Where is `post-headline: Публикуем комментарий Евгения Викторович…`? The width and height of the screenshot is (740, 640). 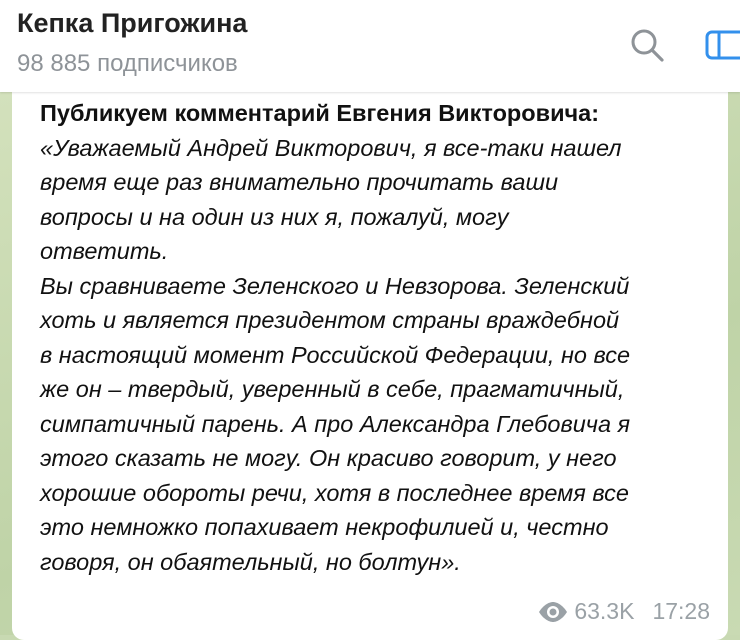
post-headline: Публикуем комментарий Евгения Викторович… is located at coordinates (320, 113).